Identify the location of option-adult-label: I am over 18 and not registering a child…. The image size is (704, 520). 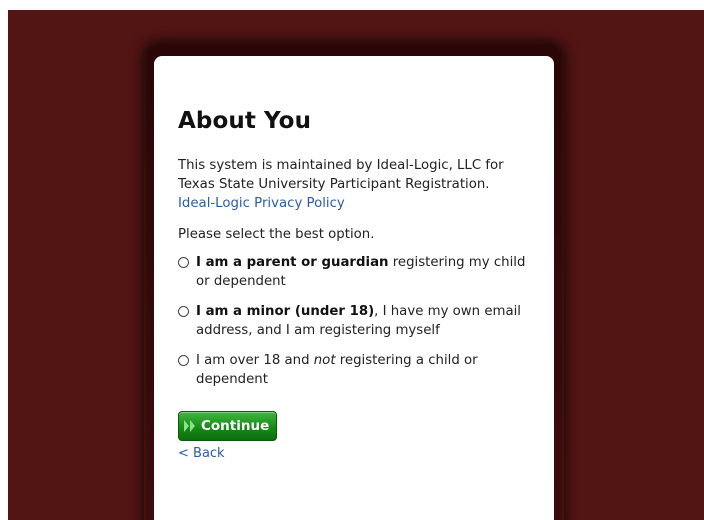
(366, 370).